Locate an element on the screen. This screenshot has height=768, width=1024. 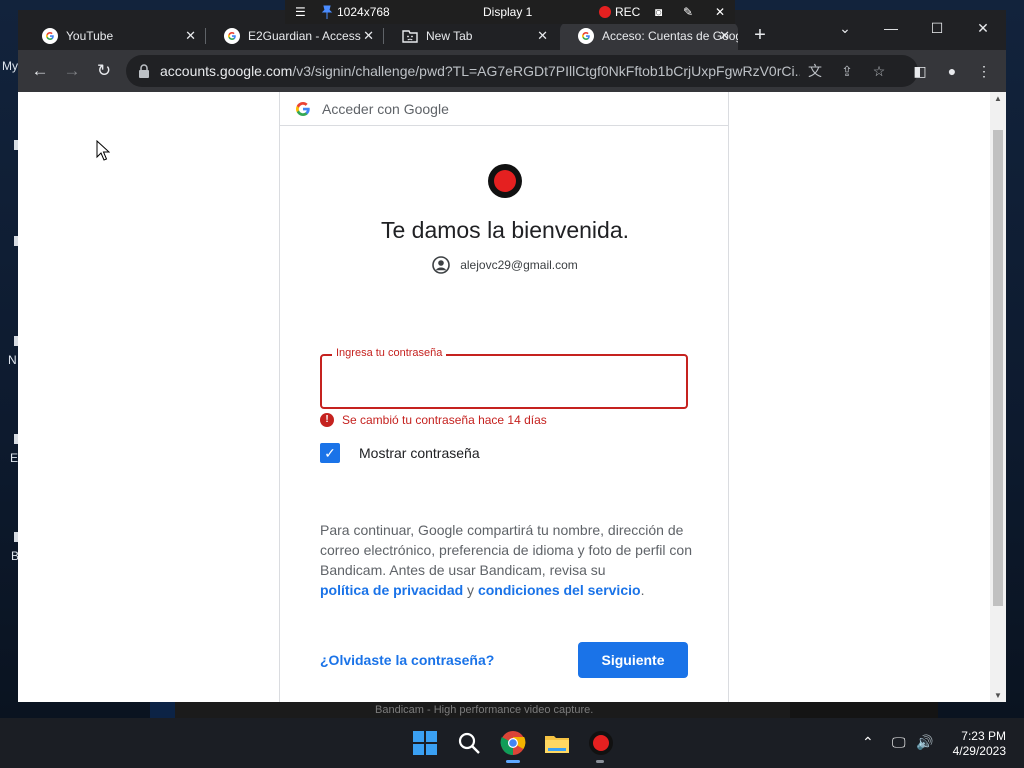
url-host: accounts.google.com is located at coordinates (226, 71).